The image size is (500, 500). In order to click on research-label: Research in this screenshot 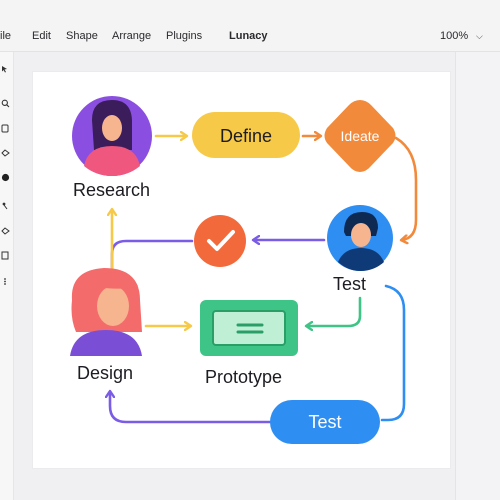, I will do `click(112, 190)`.